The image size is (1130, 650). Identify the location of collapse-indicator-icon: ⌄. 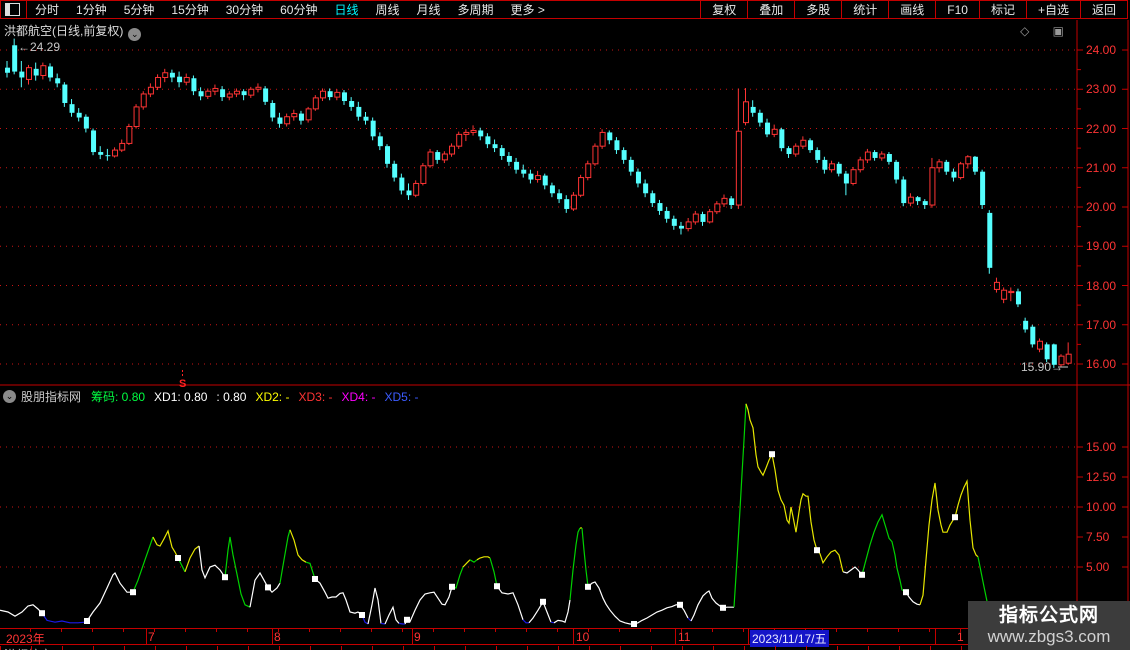
(9, 396).